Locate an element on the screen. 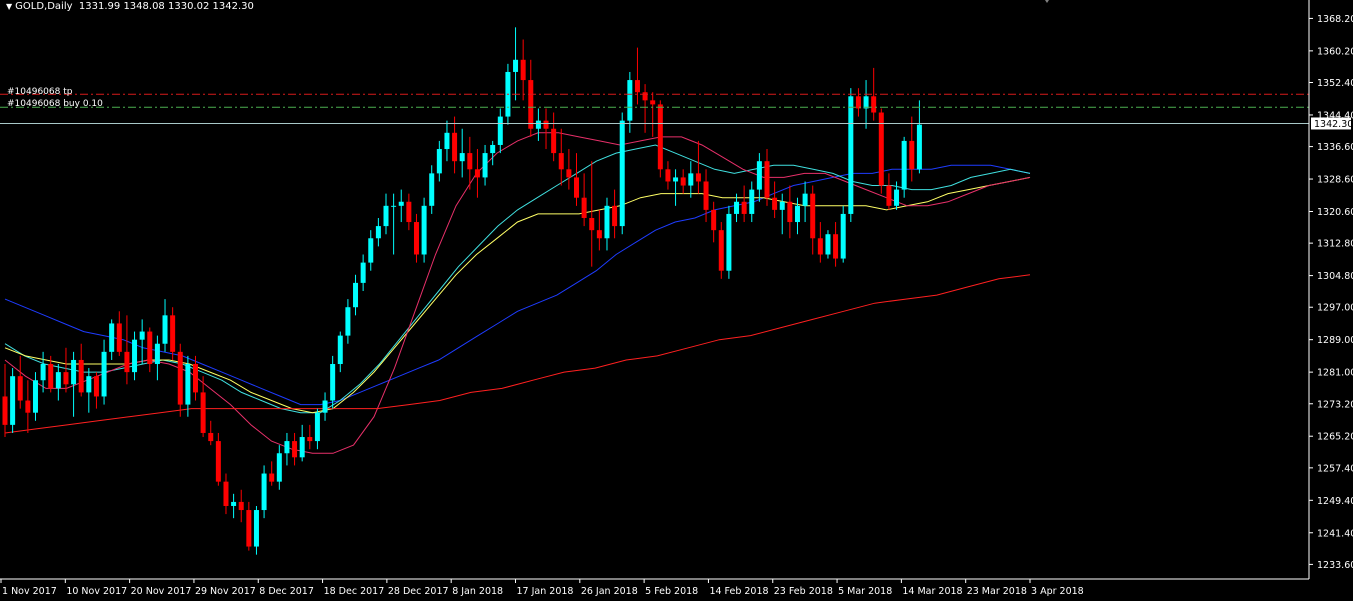 The height and width of the screenshot is (601, 1353). x-tick-label: 23 Mar 2018 is located at coordinates (997, 591).